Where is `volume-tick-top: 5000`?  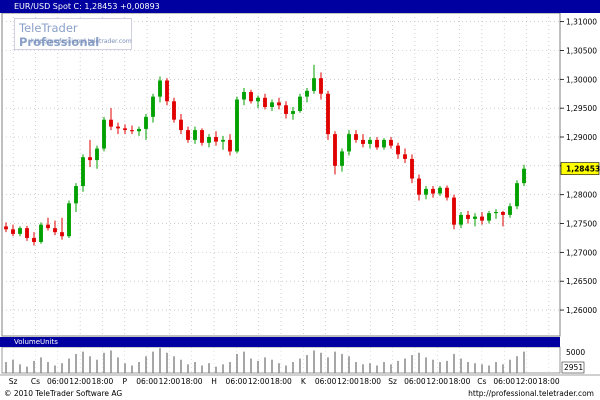 volume-tick-top: 5000 is located at coordinates (575, 352).